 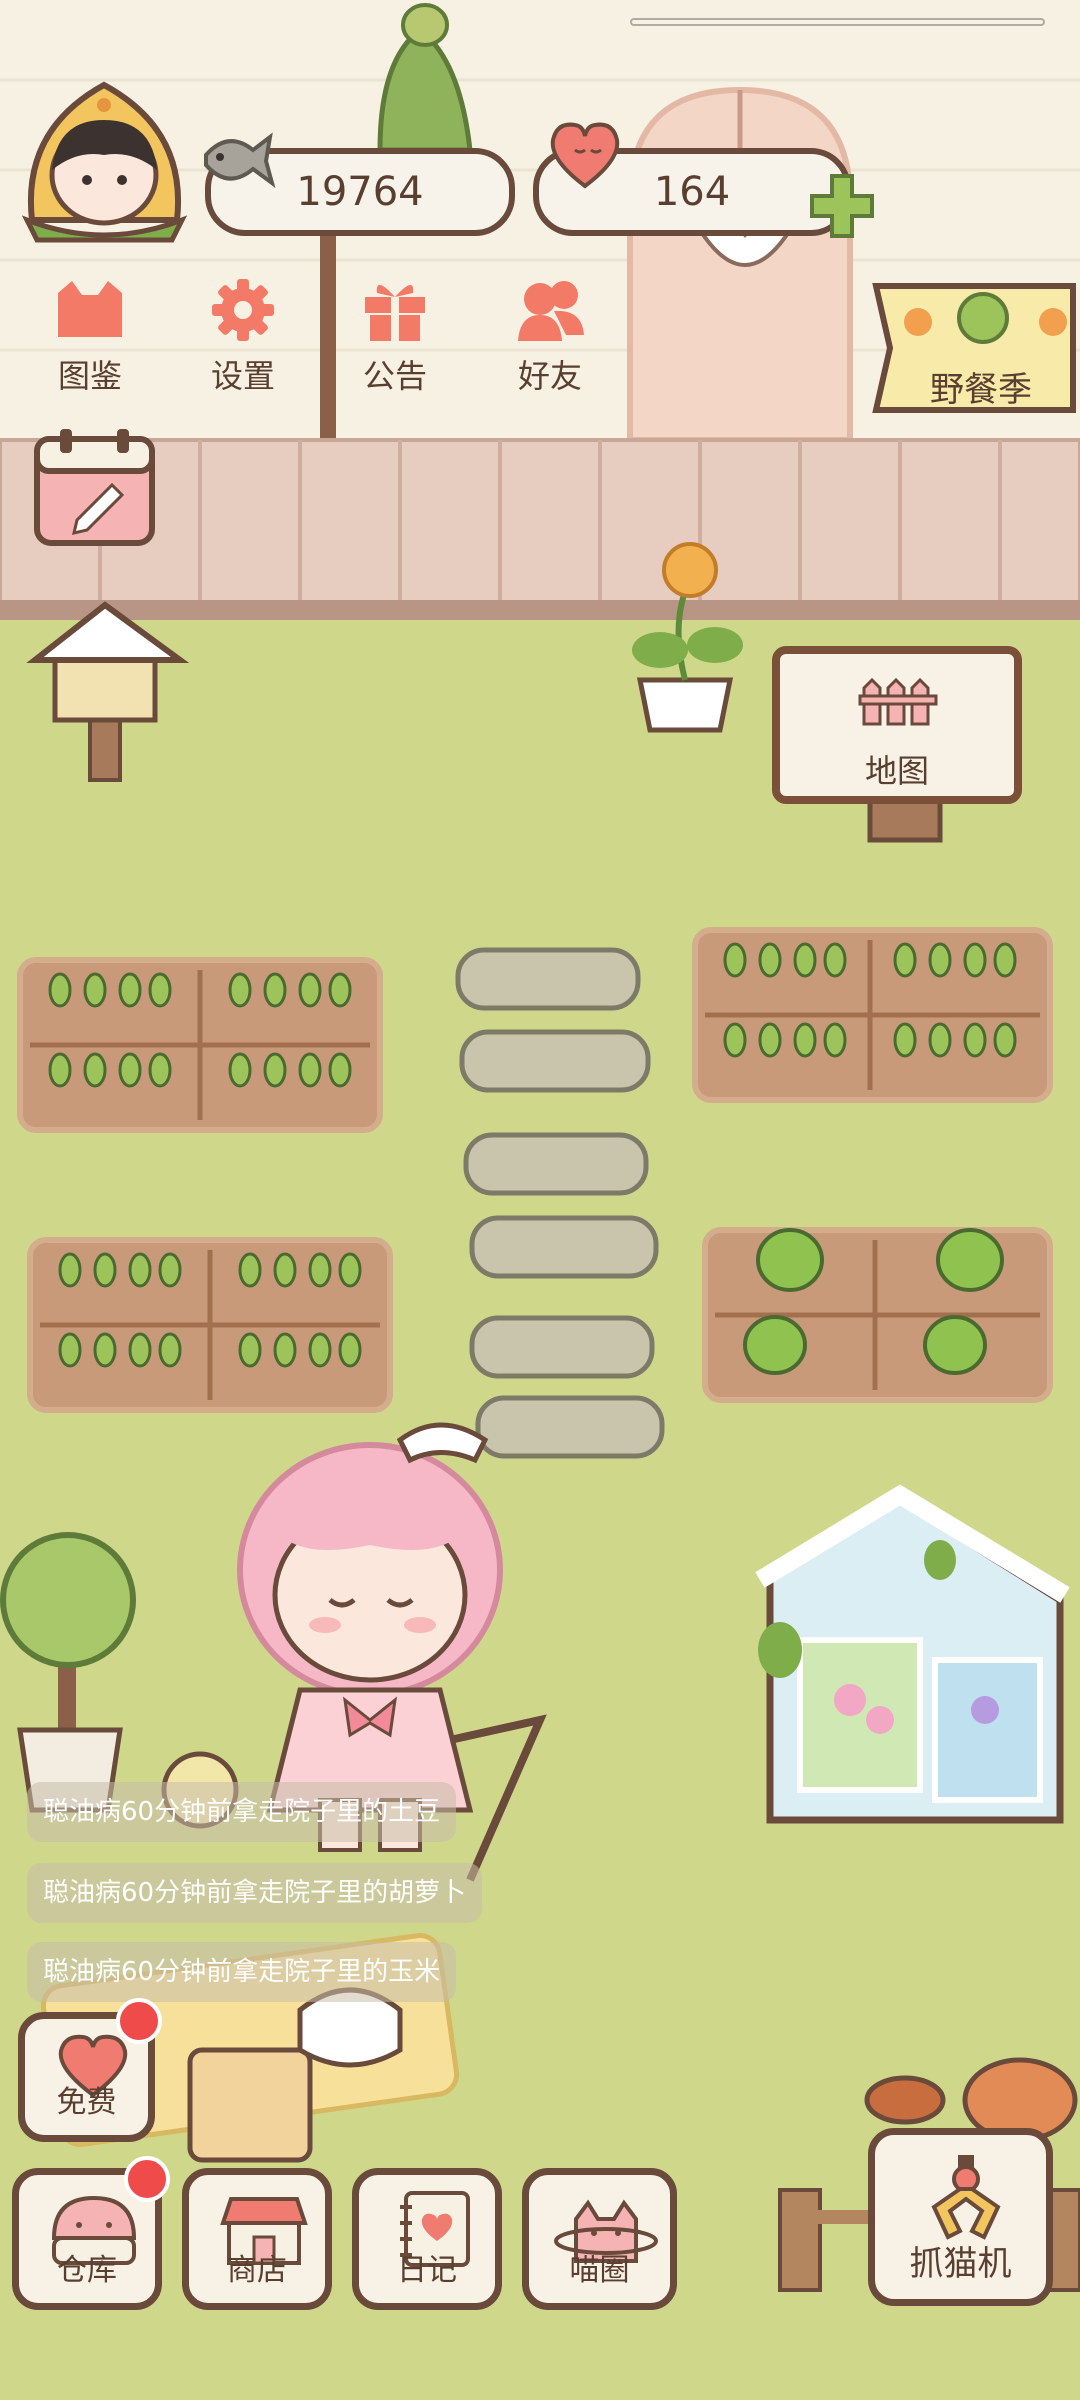 What do you see at coordinates (692, 192) in the screenshot?
I see `heart-currency-value: 164` at bounding box center [692, 192].